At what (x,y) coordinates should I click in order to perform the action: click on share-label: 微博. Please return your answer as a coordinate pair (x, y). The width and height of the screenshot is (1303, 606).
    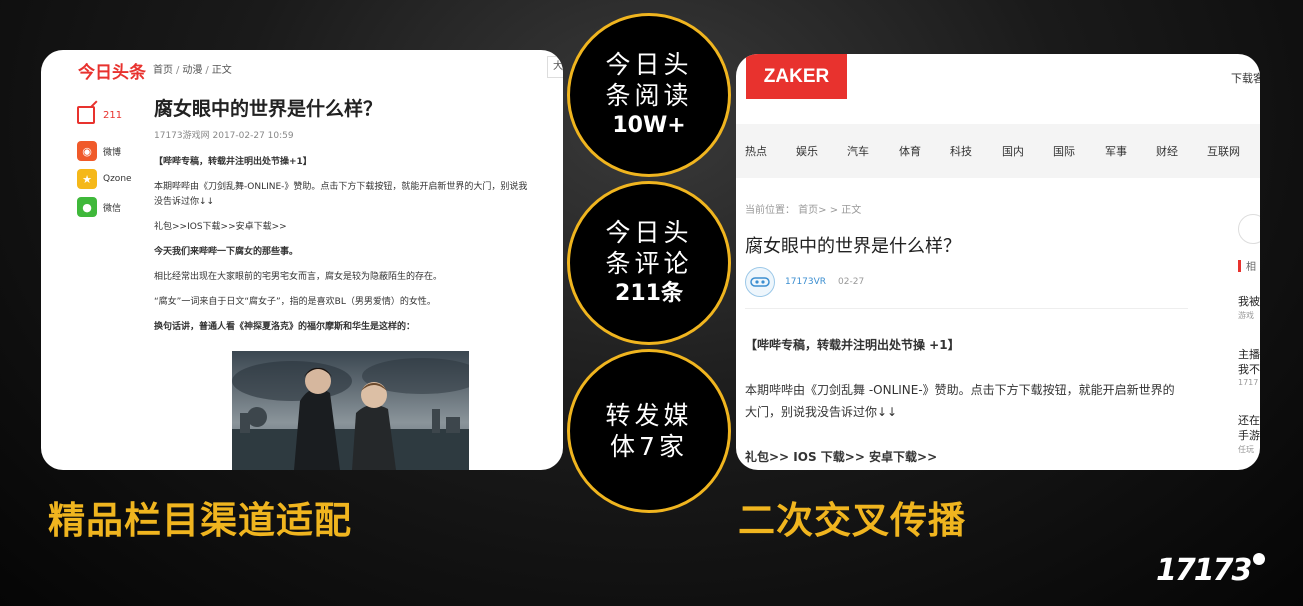
    Looking at the image, I should click on (112, 152).